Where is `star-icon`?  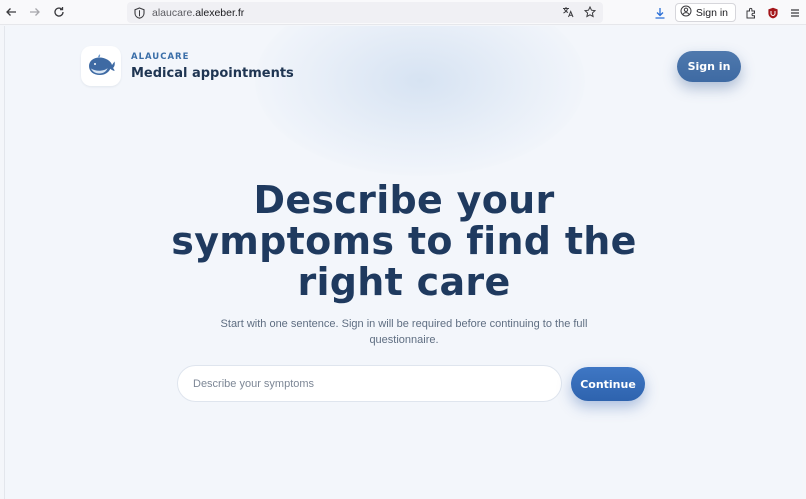 star-icon is located at coordinates (590, 12).